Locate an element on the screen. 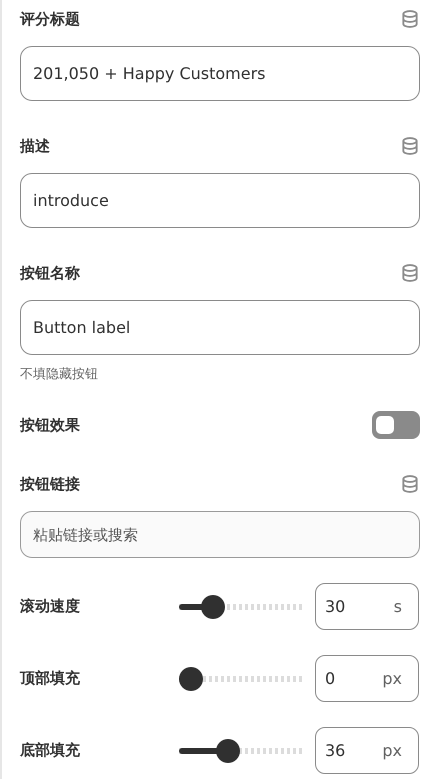 This screenshot has width=429, height=779. field-label: 顶部填充 is located at coordinates (50, 678).